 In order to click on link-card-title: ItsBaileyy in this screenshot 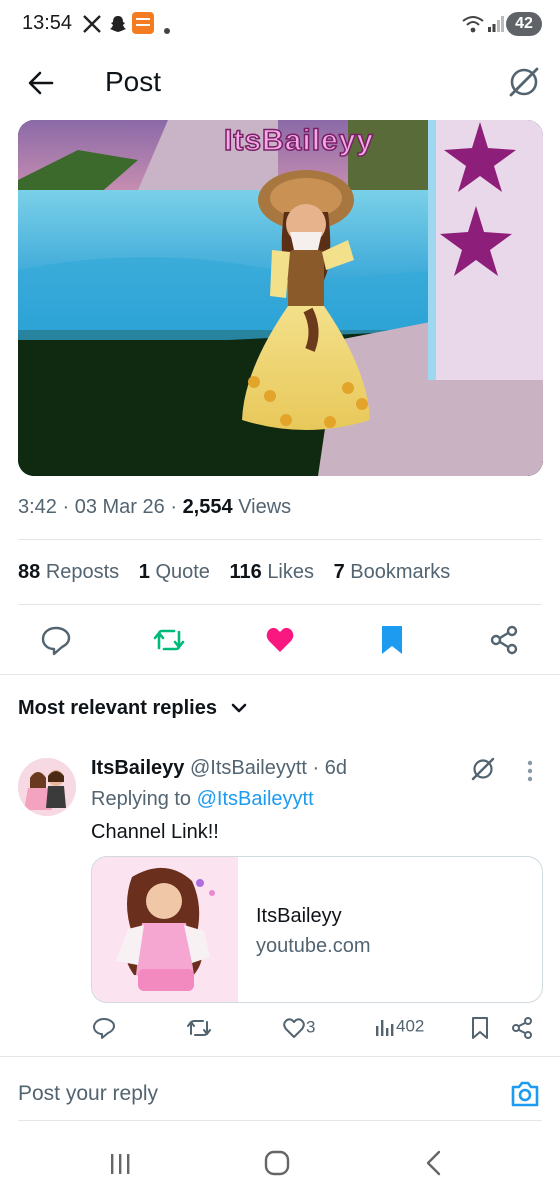, I will do `click(299, 916)`.